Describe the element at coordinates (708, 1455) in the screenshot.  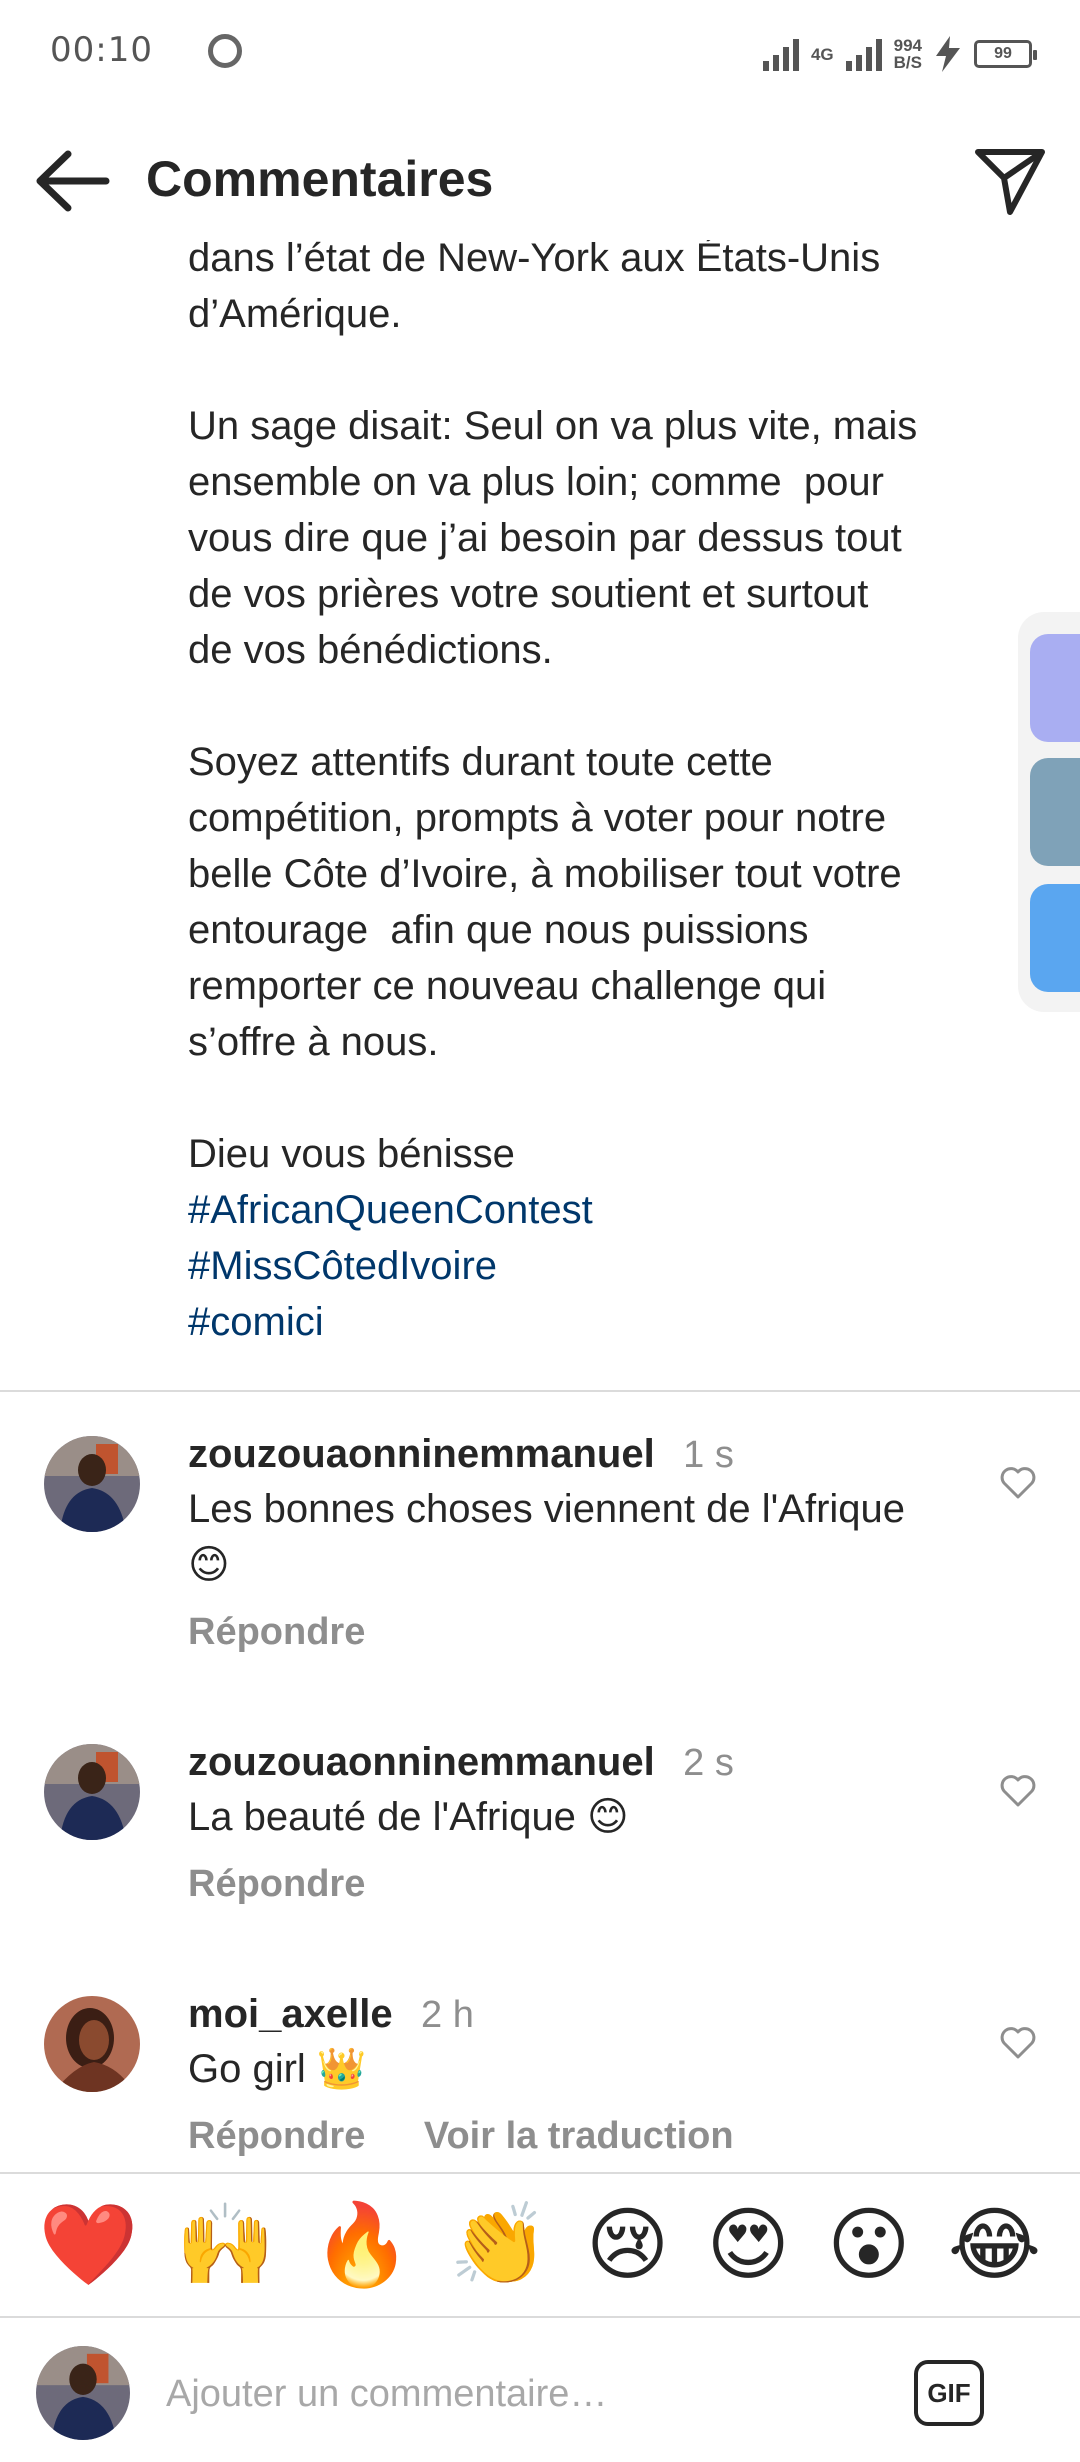
I see `comment-time: 1 s` at that location.